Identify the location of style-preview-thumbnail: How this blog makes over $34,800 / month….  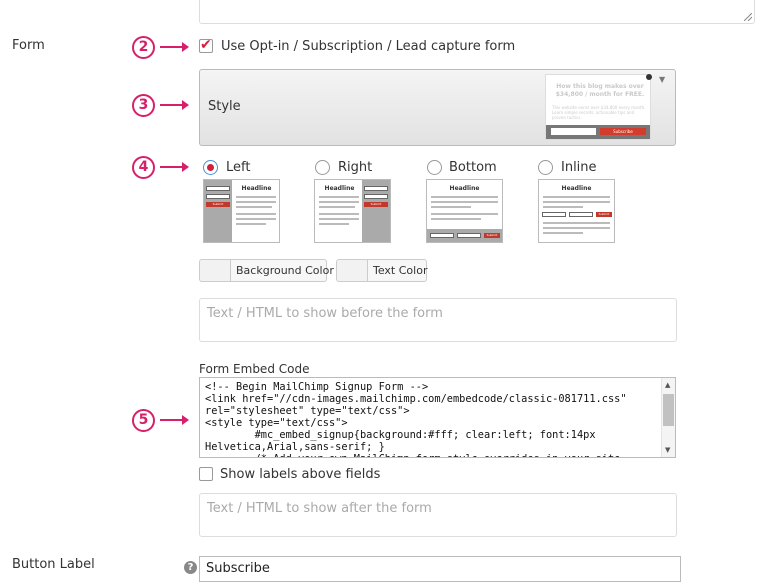
(598, 107).